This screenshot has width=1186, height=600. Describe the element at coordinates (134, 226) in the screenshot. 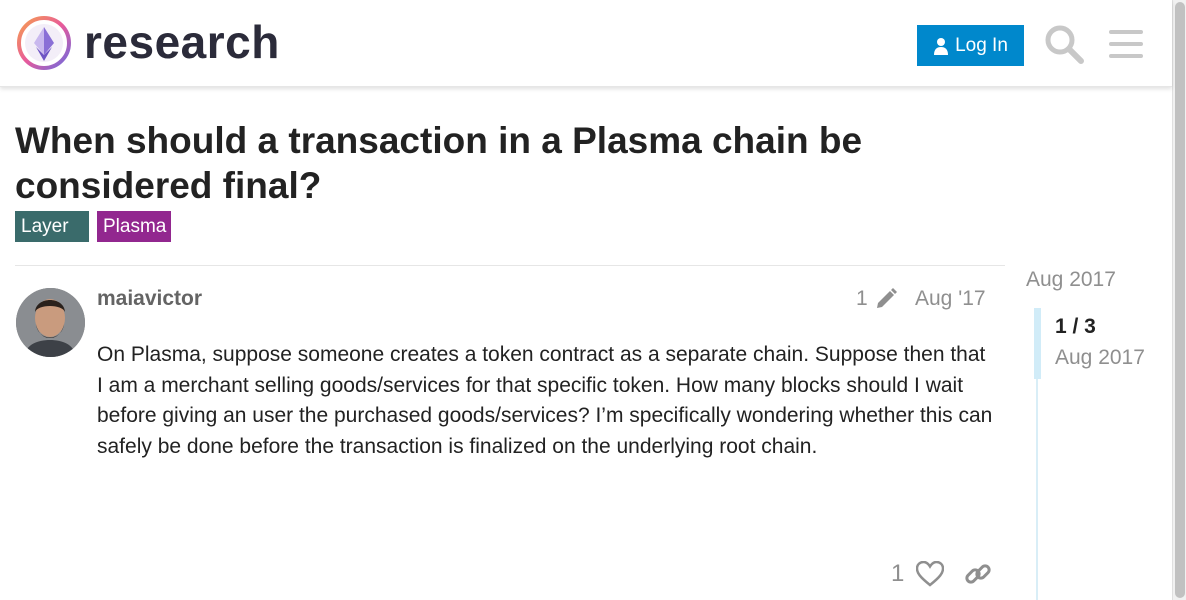

I see `tag-plasma: Plasma` at that location.